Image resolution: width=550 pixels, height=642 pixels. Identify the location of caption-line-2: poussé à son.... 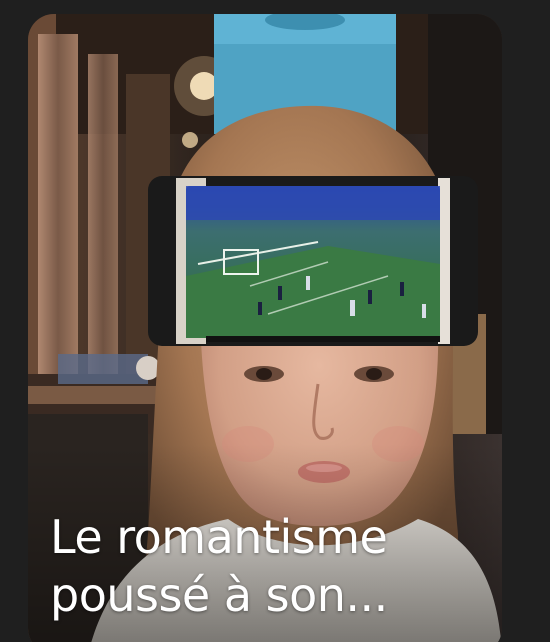
(219, 595).